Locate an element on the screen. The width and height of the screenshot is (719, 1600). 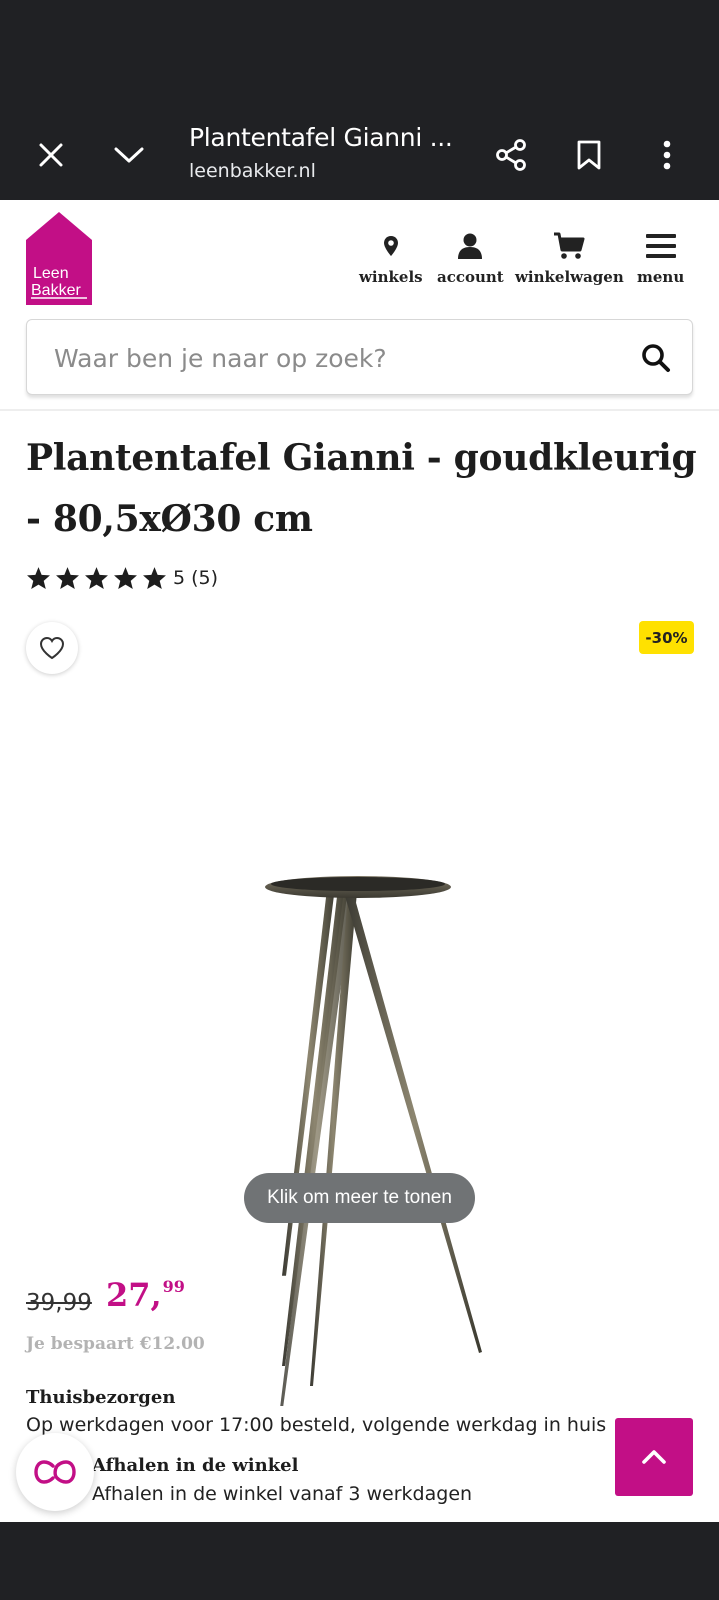
svg-text: Leen is located at coordinates (51, 273).